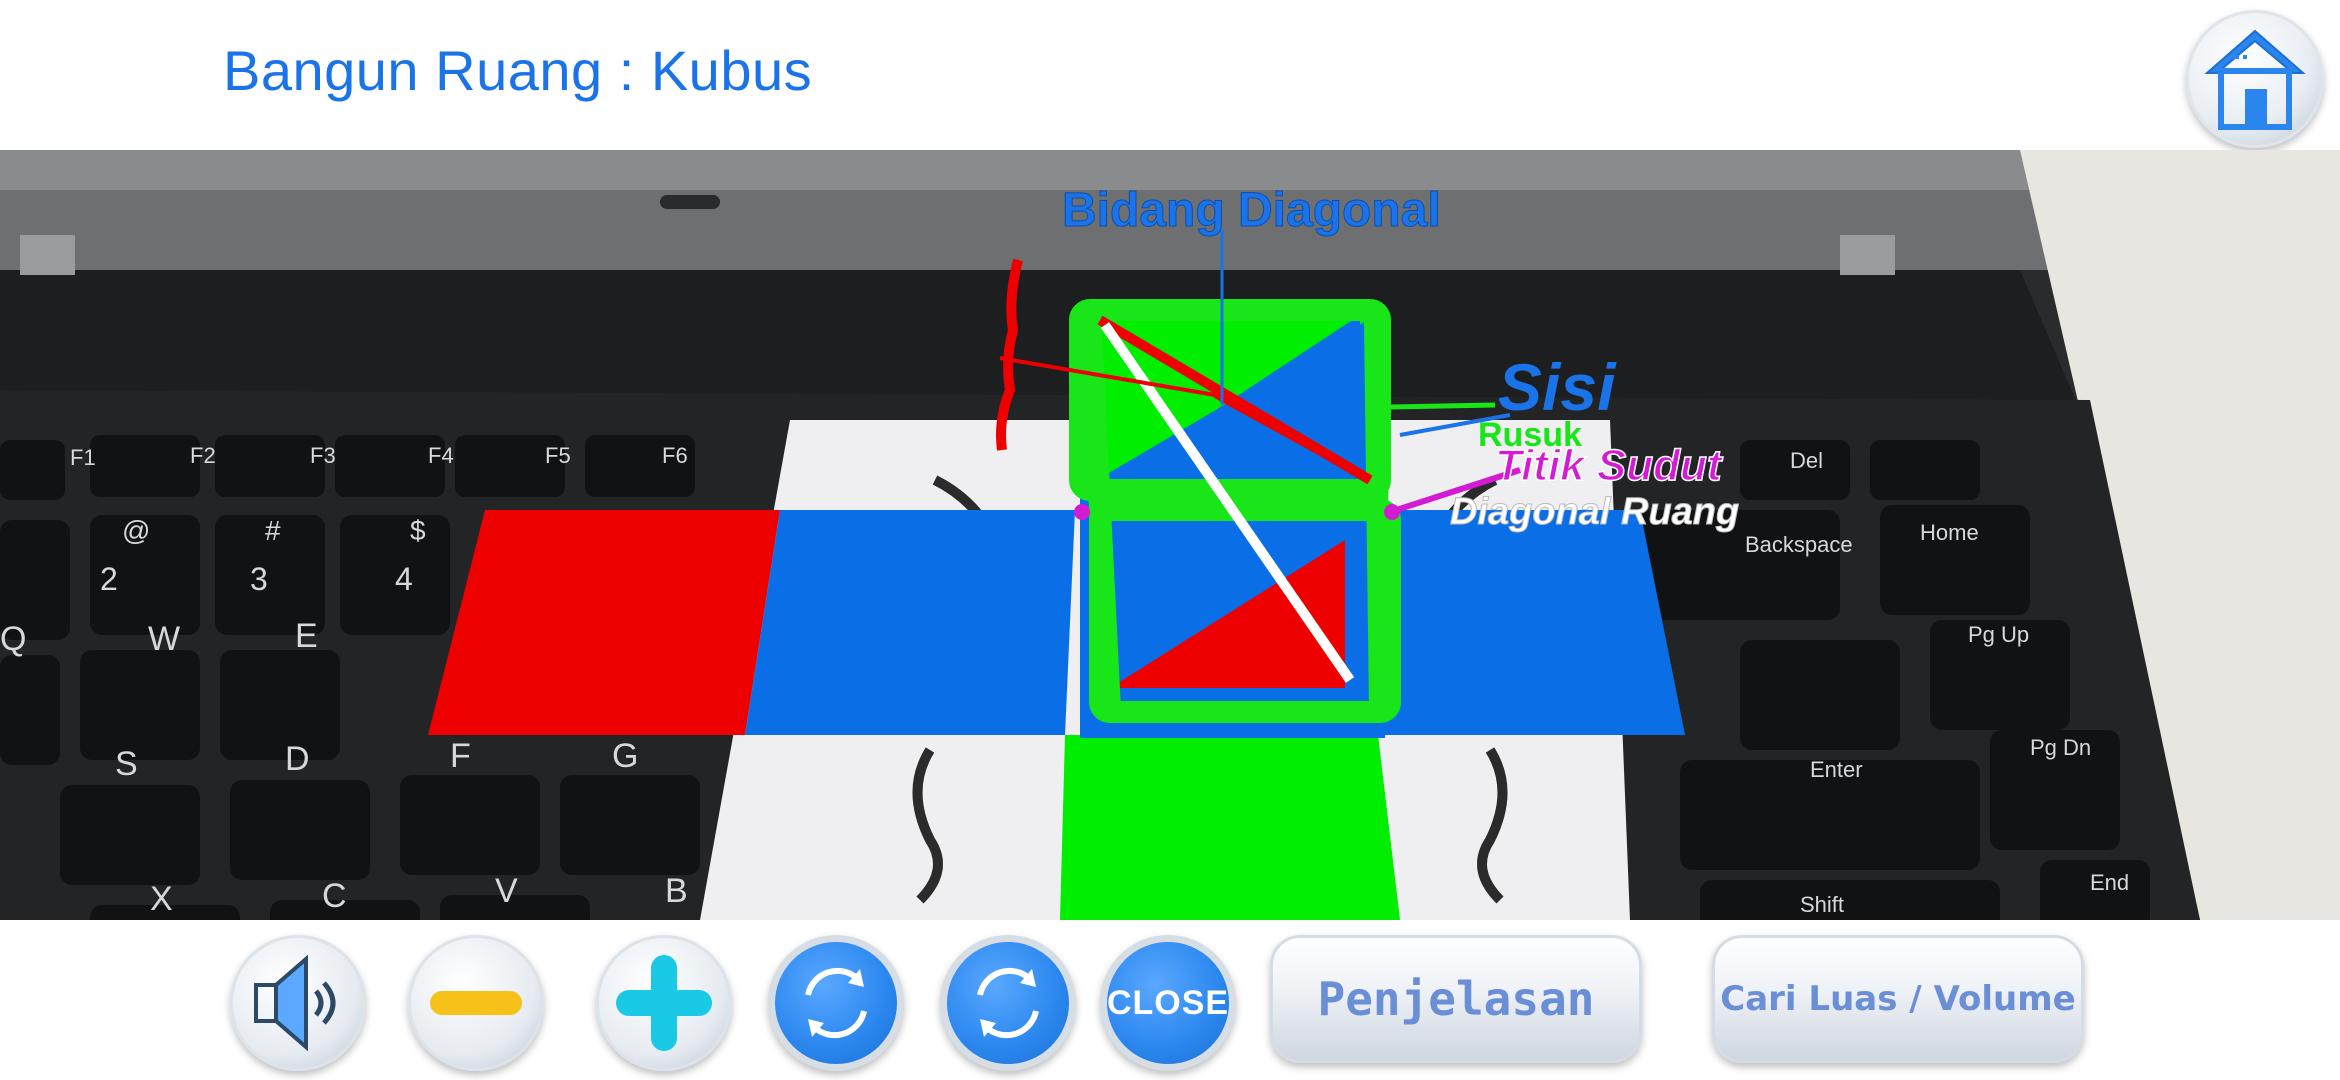  I want to click on home-icon, so click(2255, 79).